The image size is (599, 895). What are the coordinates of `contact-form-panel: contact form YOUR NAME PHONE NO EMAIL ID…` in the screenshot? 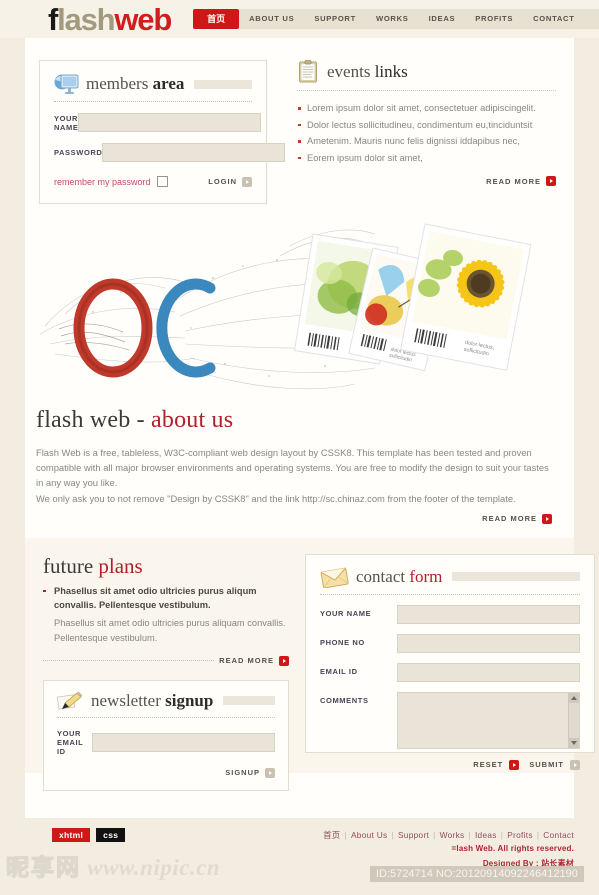 It's located at (450, 661).